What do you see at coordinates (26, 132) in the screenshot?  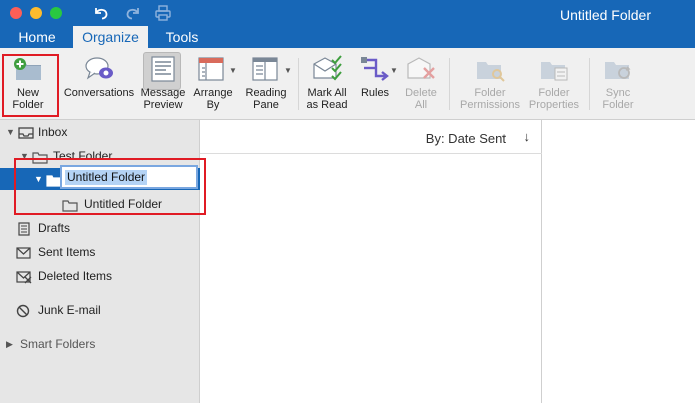 I see `inbox-icon` at bounding box center [26, 132].